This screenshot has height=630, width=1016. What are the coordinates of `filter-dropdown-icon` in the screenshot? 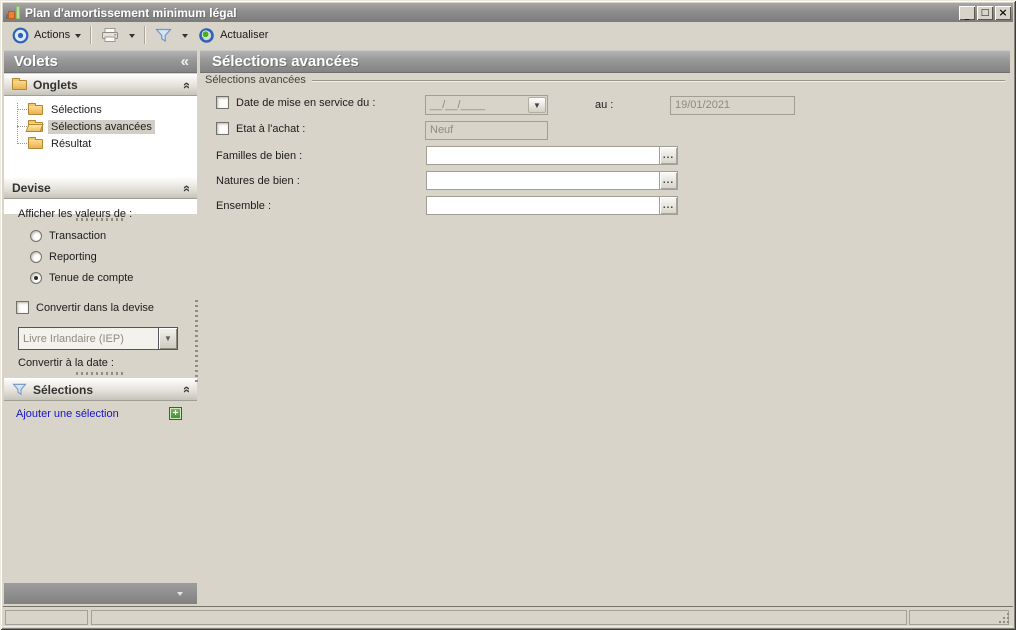 It's located at (185, 37).